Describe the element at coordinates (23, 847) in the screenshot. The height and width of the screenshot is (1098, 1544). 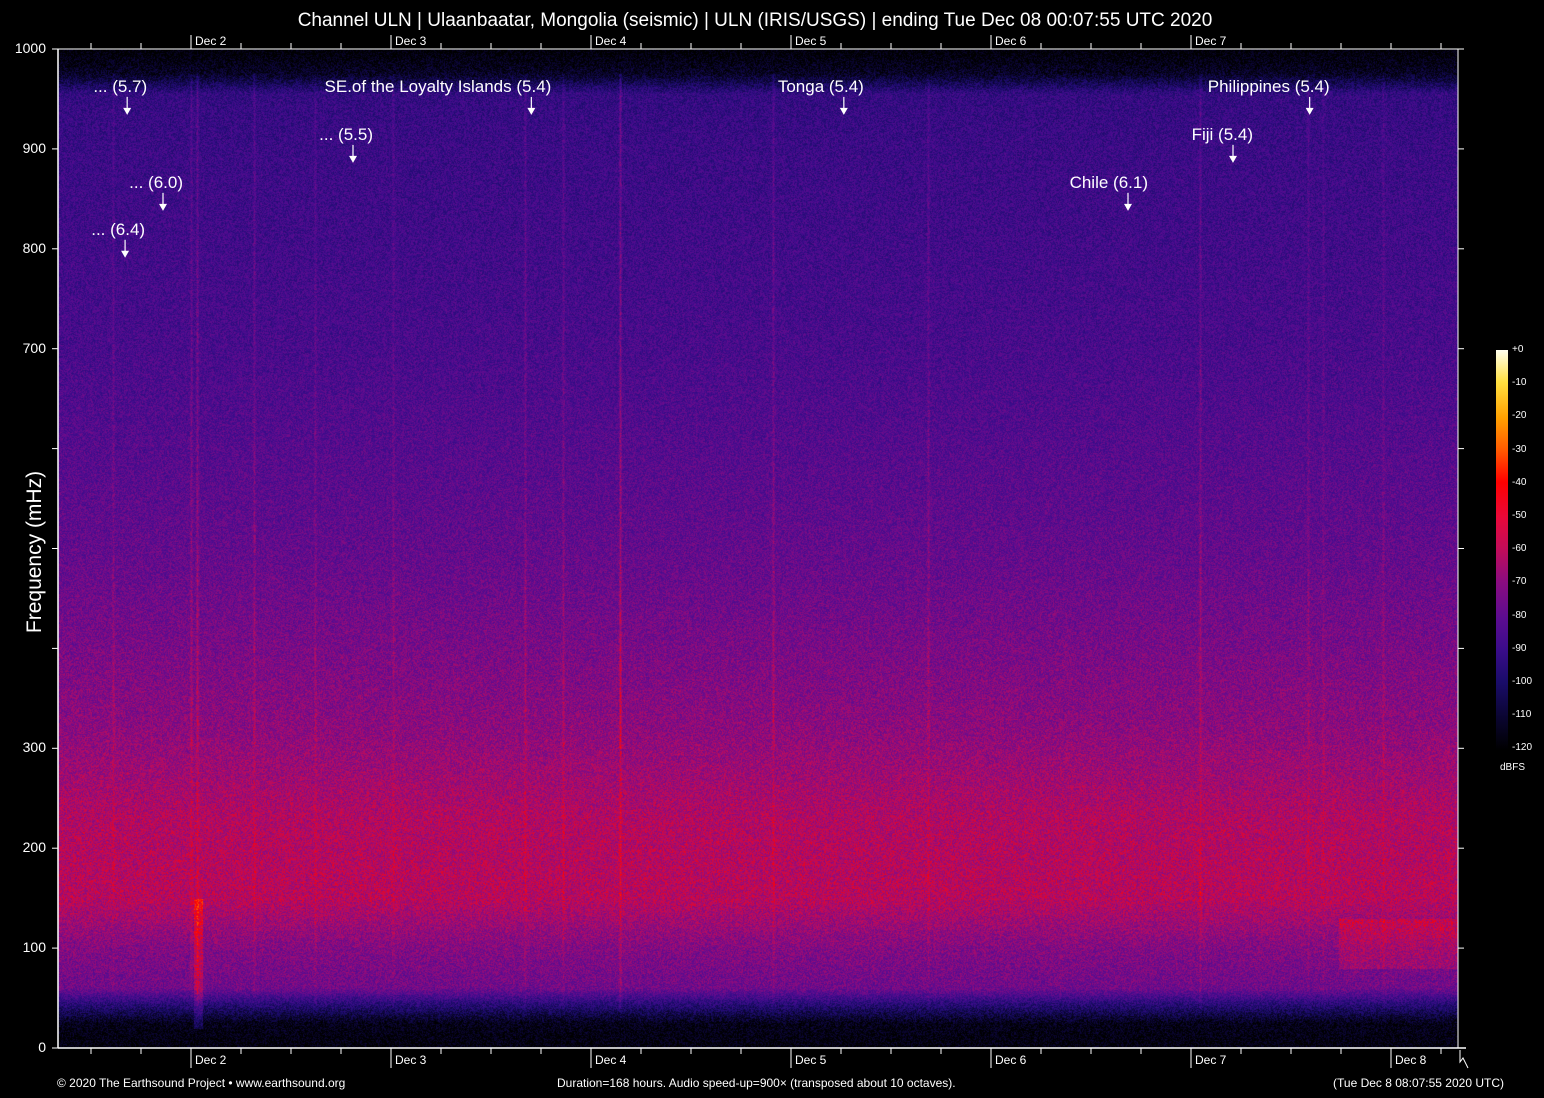
I see `y-tick-label: 200` at that location.